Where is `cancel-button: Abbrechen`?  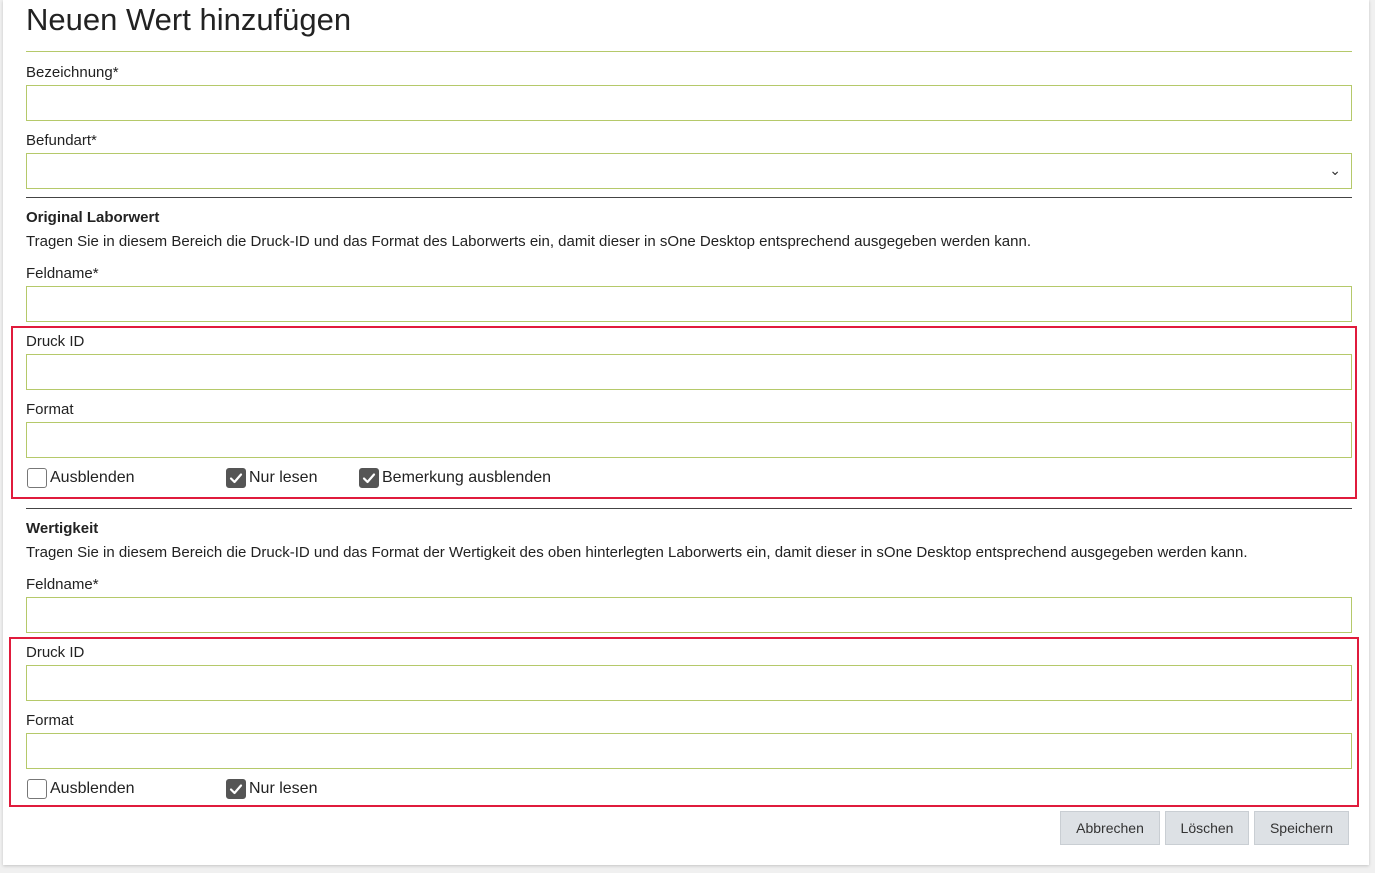
cancel-button: Abbrechen is located at coordinates (1110, 828).